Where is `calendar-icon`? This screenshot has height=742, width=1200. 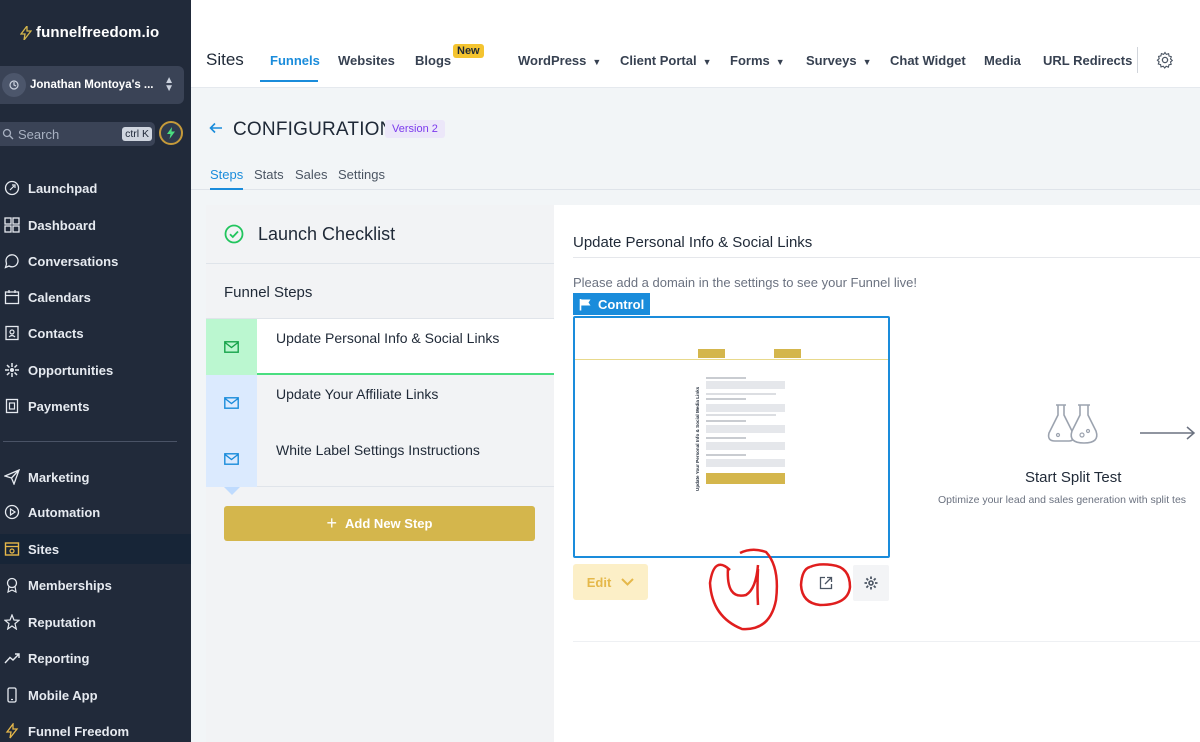 calendar-icon is located at coordinates (12, 297).